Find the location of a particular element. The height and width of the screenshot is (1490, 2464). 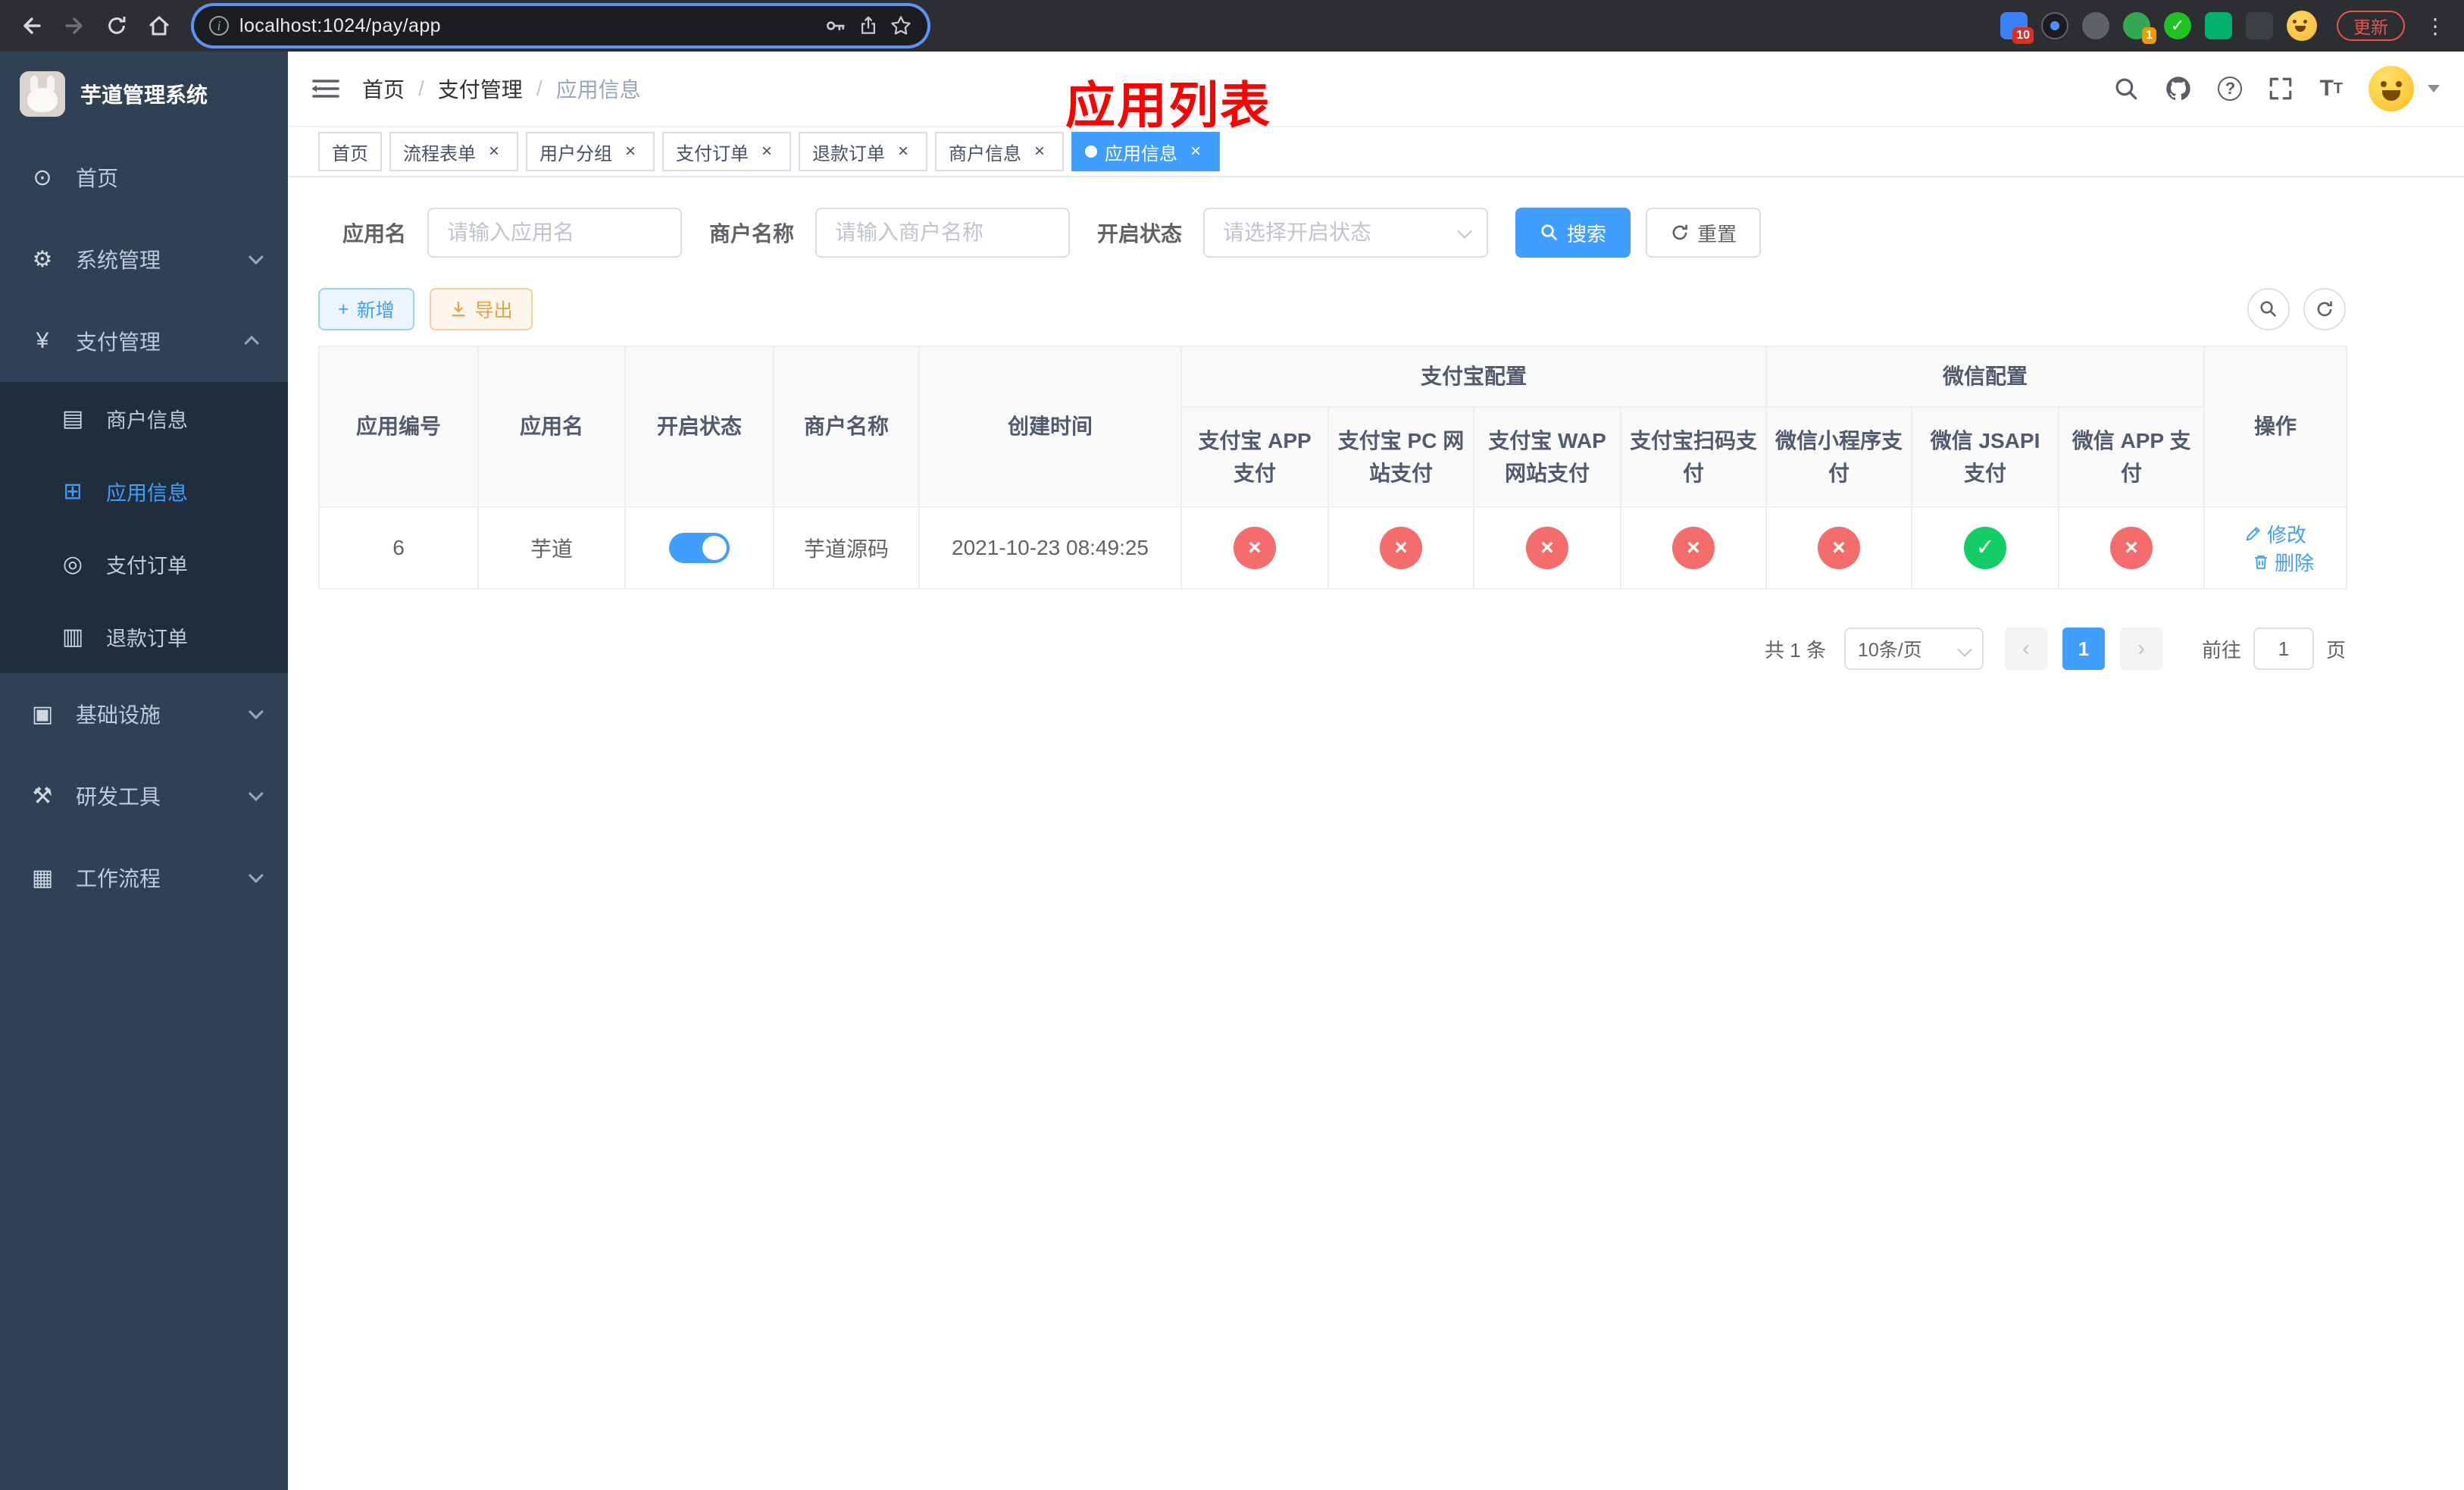

browser-menu-icon: ⋮ is located at coordinates (2435, 27).